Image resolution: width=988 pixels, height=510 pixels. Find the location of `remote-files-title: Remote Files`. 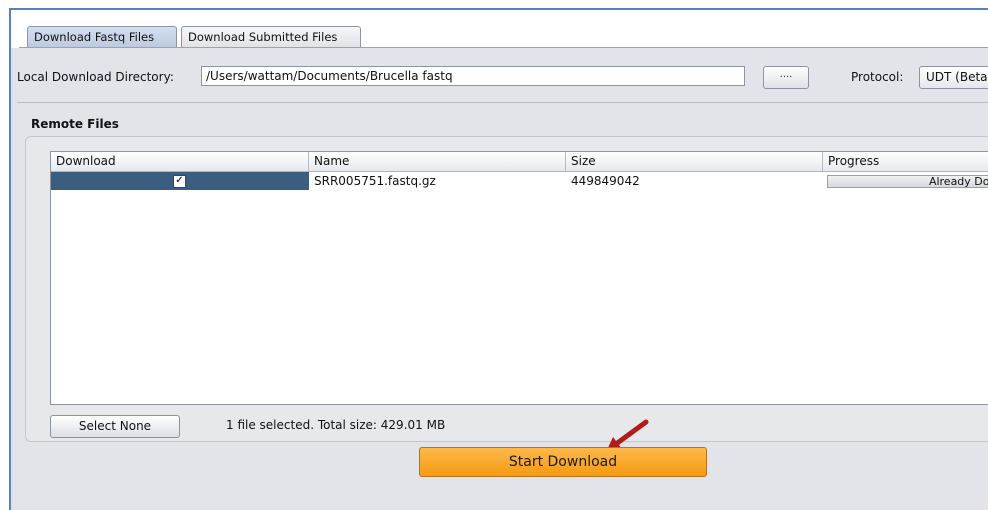

remote-files-title: Remote Files is located at coordinates (75, 124).